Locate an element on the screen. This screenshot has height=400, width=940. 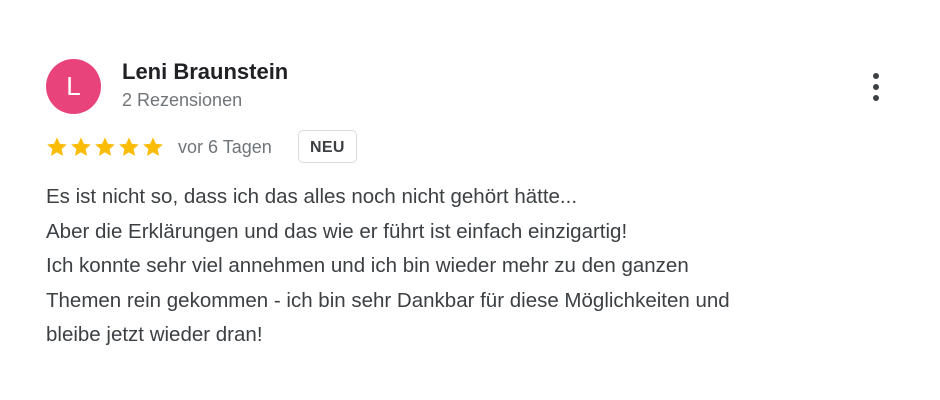
author-name: Leni Braunstein is located at coordinates (205, 72).